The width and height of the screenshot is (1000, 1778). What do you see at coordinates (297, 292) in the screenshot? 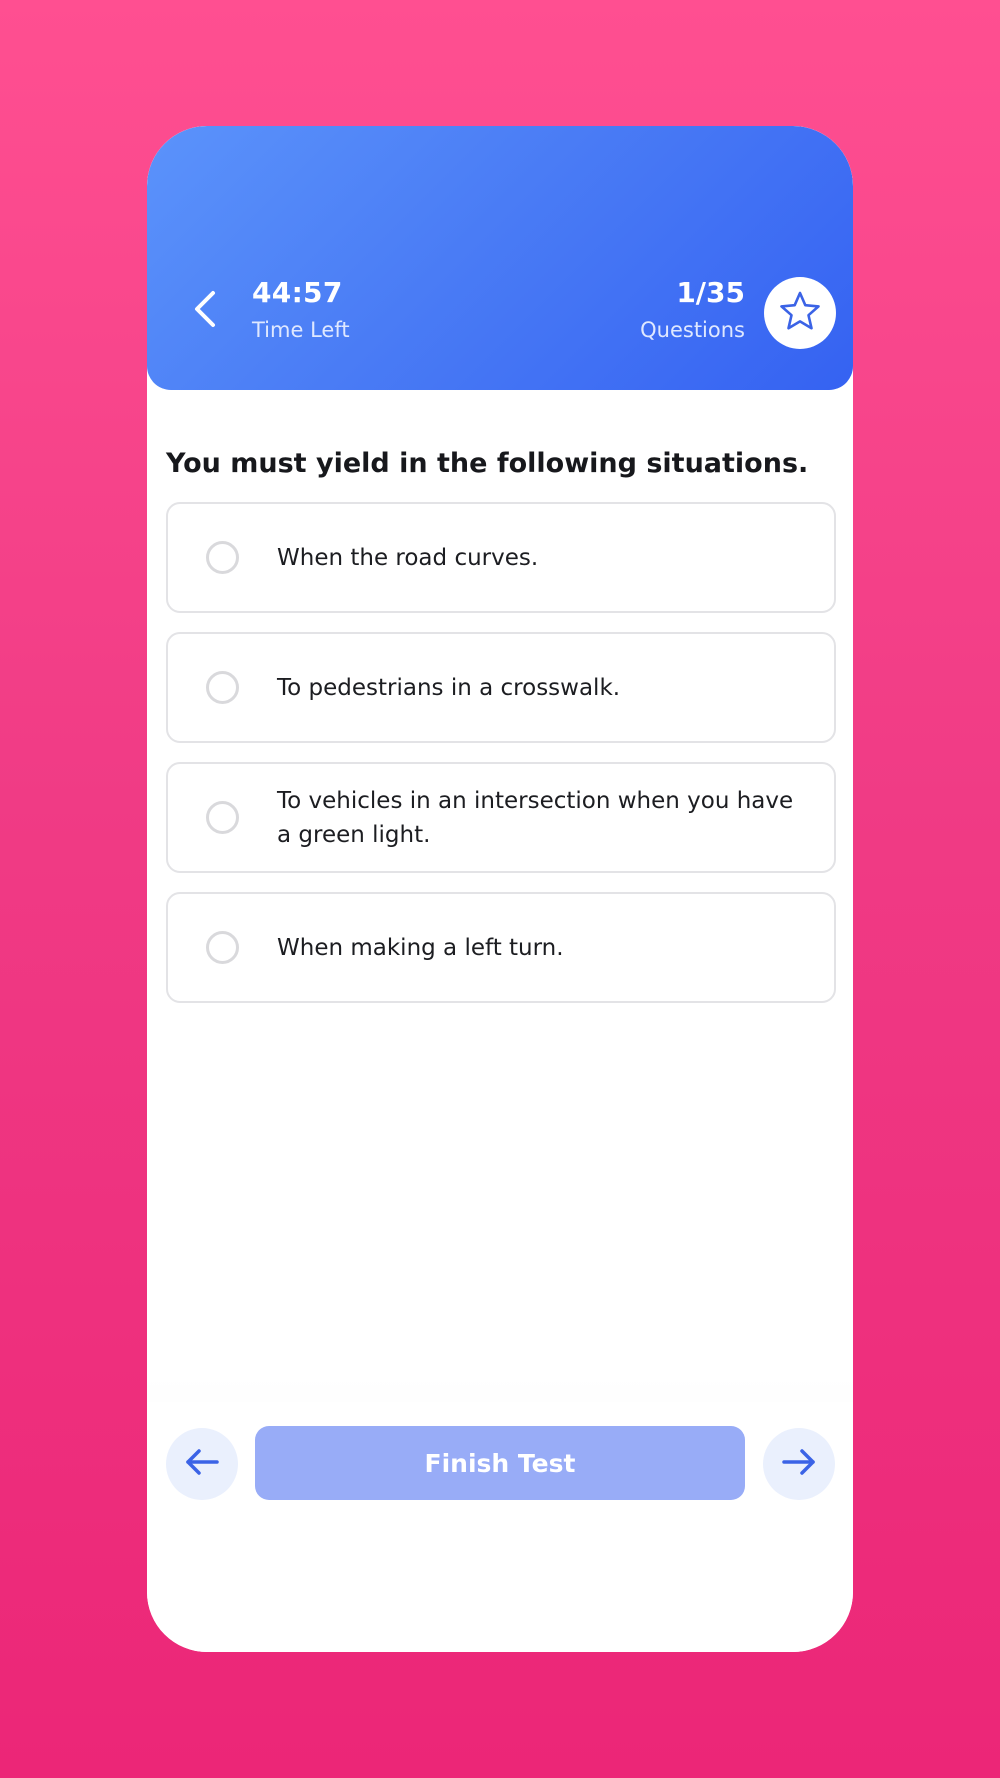
I see `timer-value: 44:57` at bounding box center [297, 292].